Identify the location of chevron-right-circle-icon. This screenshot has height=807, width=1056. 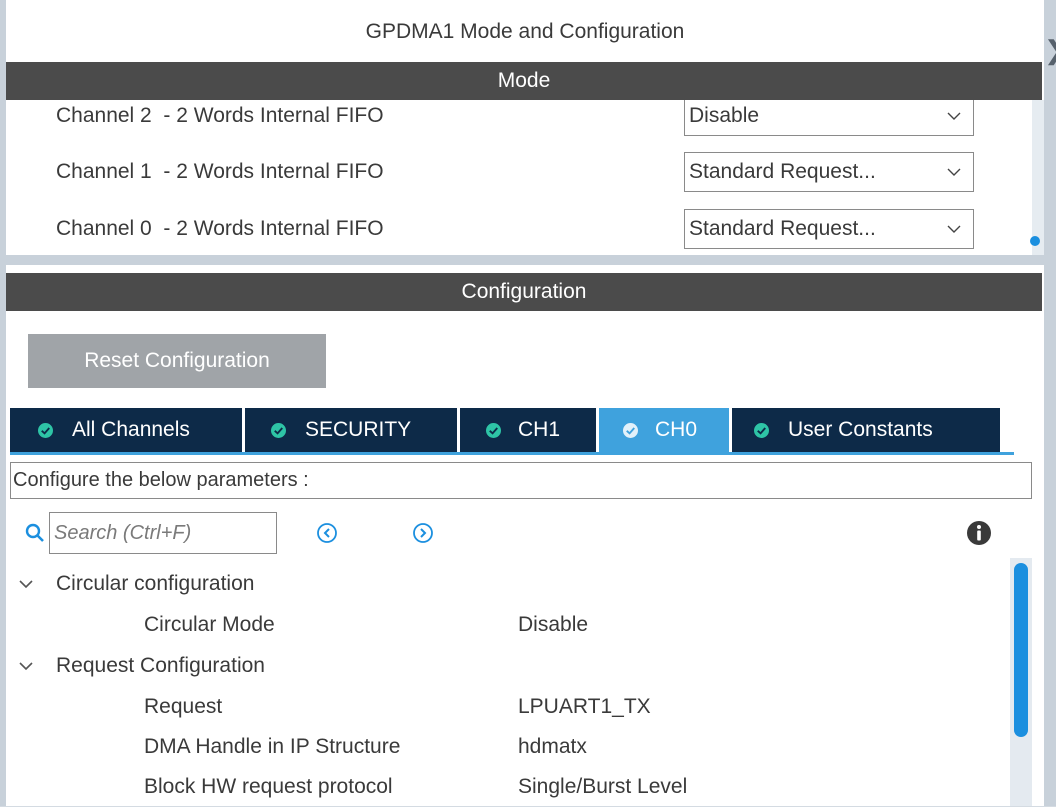
(423, 533).